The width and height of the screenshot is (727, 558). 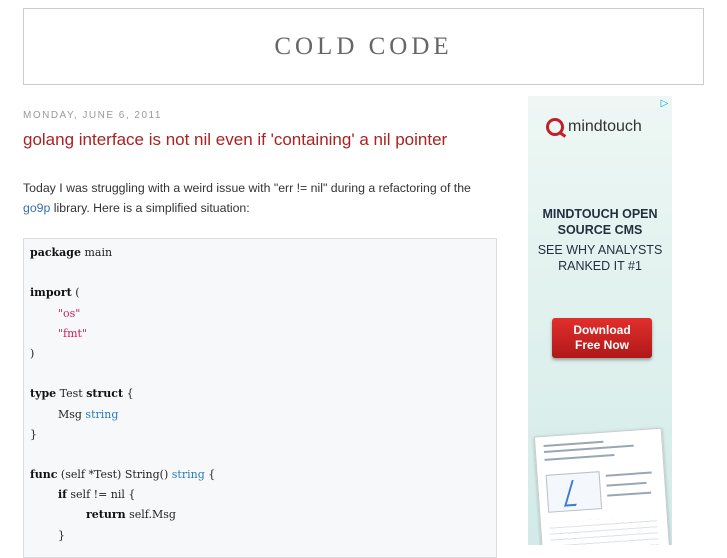 What do you see at coordinates (602, 330) in the screenshot?
I see `ad-button-line: Download` at bounding box center [602, 330].